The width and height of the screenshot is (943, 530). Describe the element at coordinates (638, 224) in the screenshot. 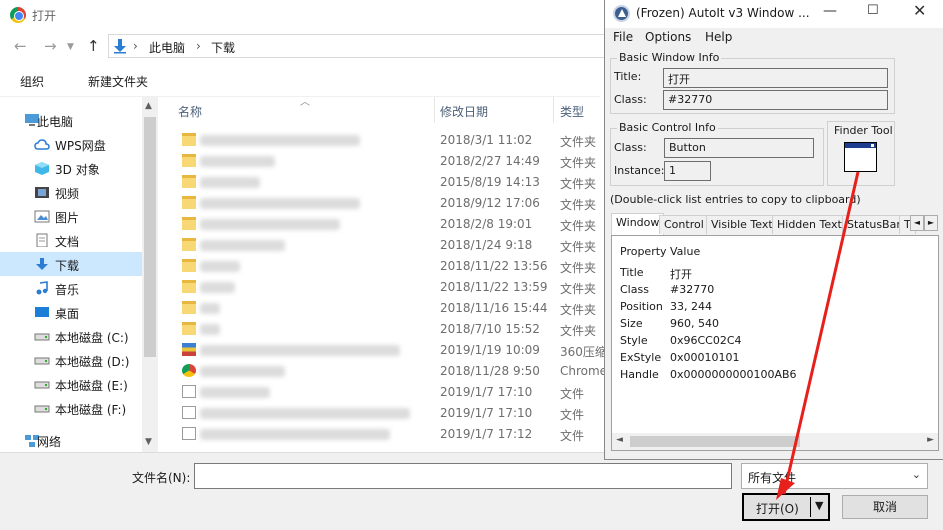

I see `tab-window: Window` at that location.